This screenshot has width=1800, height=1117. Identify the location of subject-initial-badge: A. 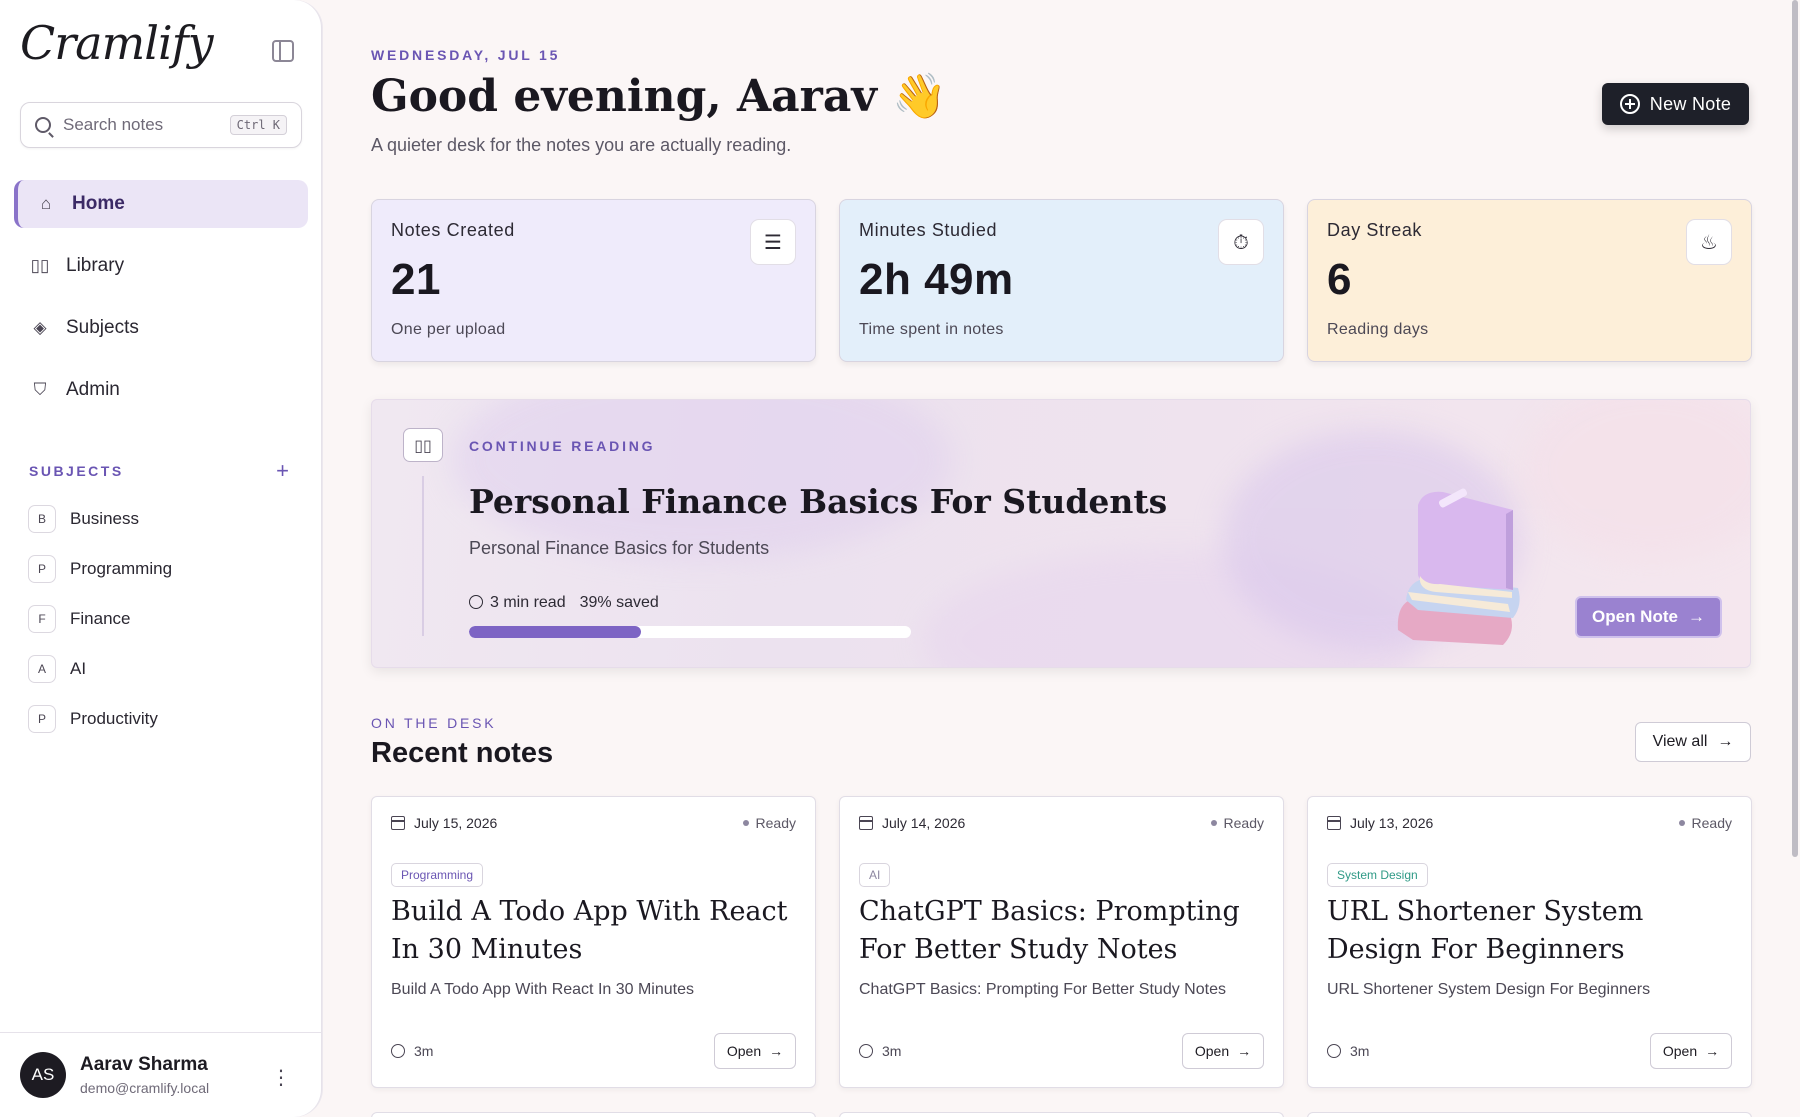
(42, 669).